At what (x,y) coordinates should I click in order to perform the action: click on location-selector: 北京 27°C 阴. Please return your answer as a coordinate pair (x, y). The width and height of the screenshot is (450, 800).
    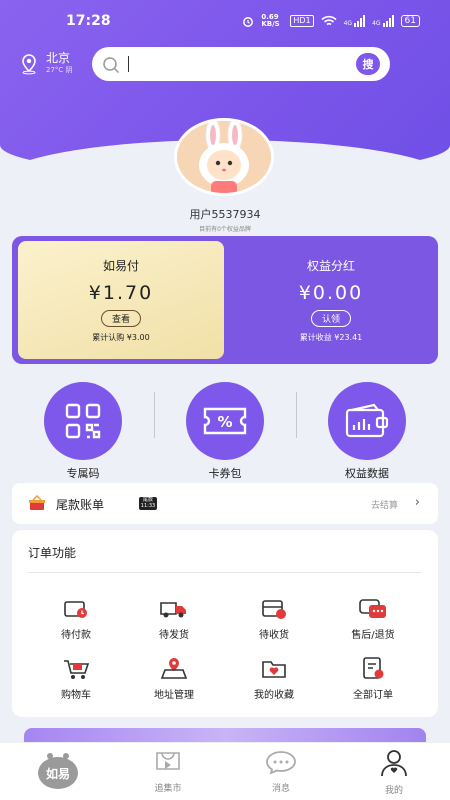
    Looking at the image, I should click on (45, 63).